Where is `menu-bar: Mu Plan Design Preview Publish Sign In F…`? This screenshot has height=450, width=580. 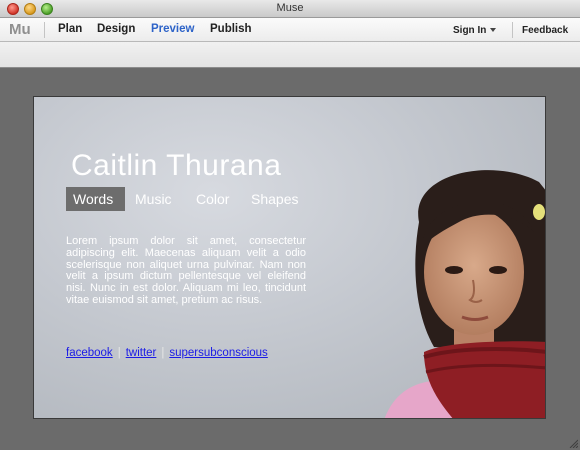 menu-bar: Mu Plan Design Preview Publish Sign In F… is located at coordinates (290, 30).